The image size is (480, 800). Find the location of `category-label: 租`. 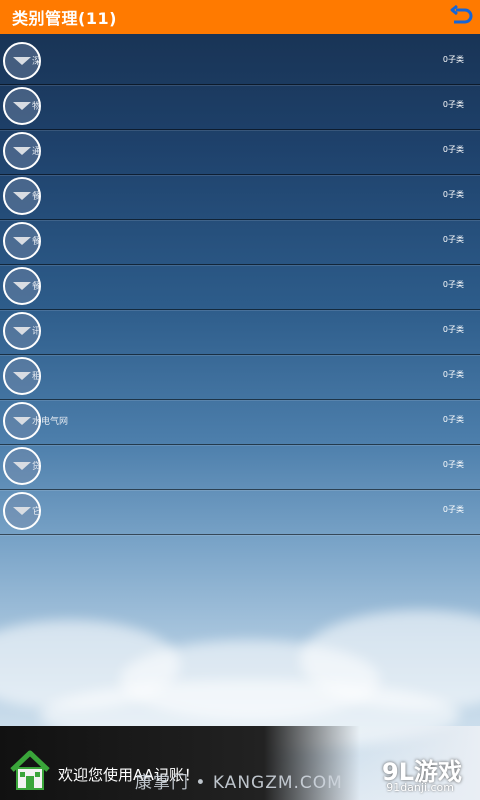

category-label: 租 is located at coordinates (37, 377).